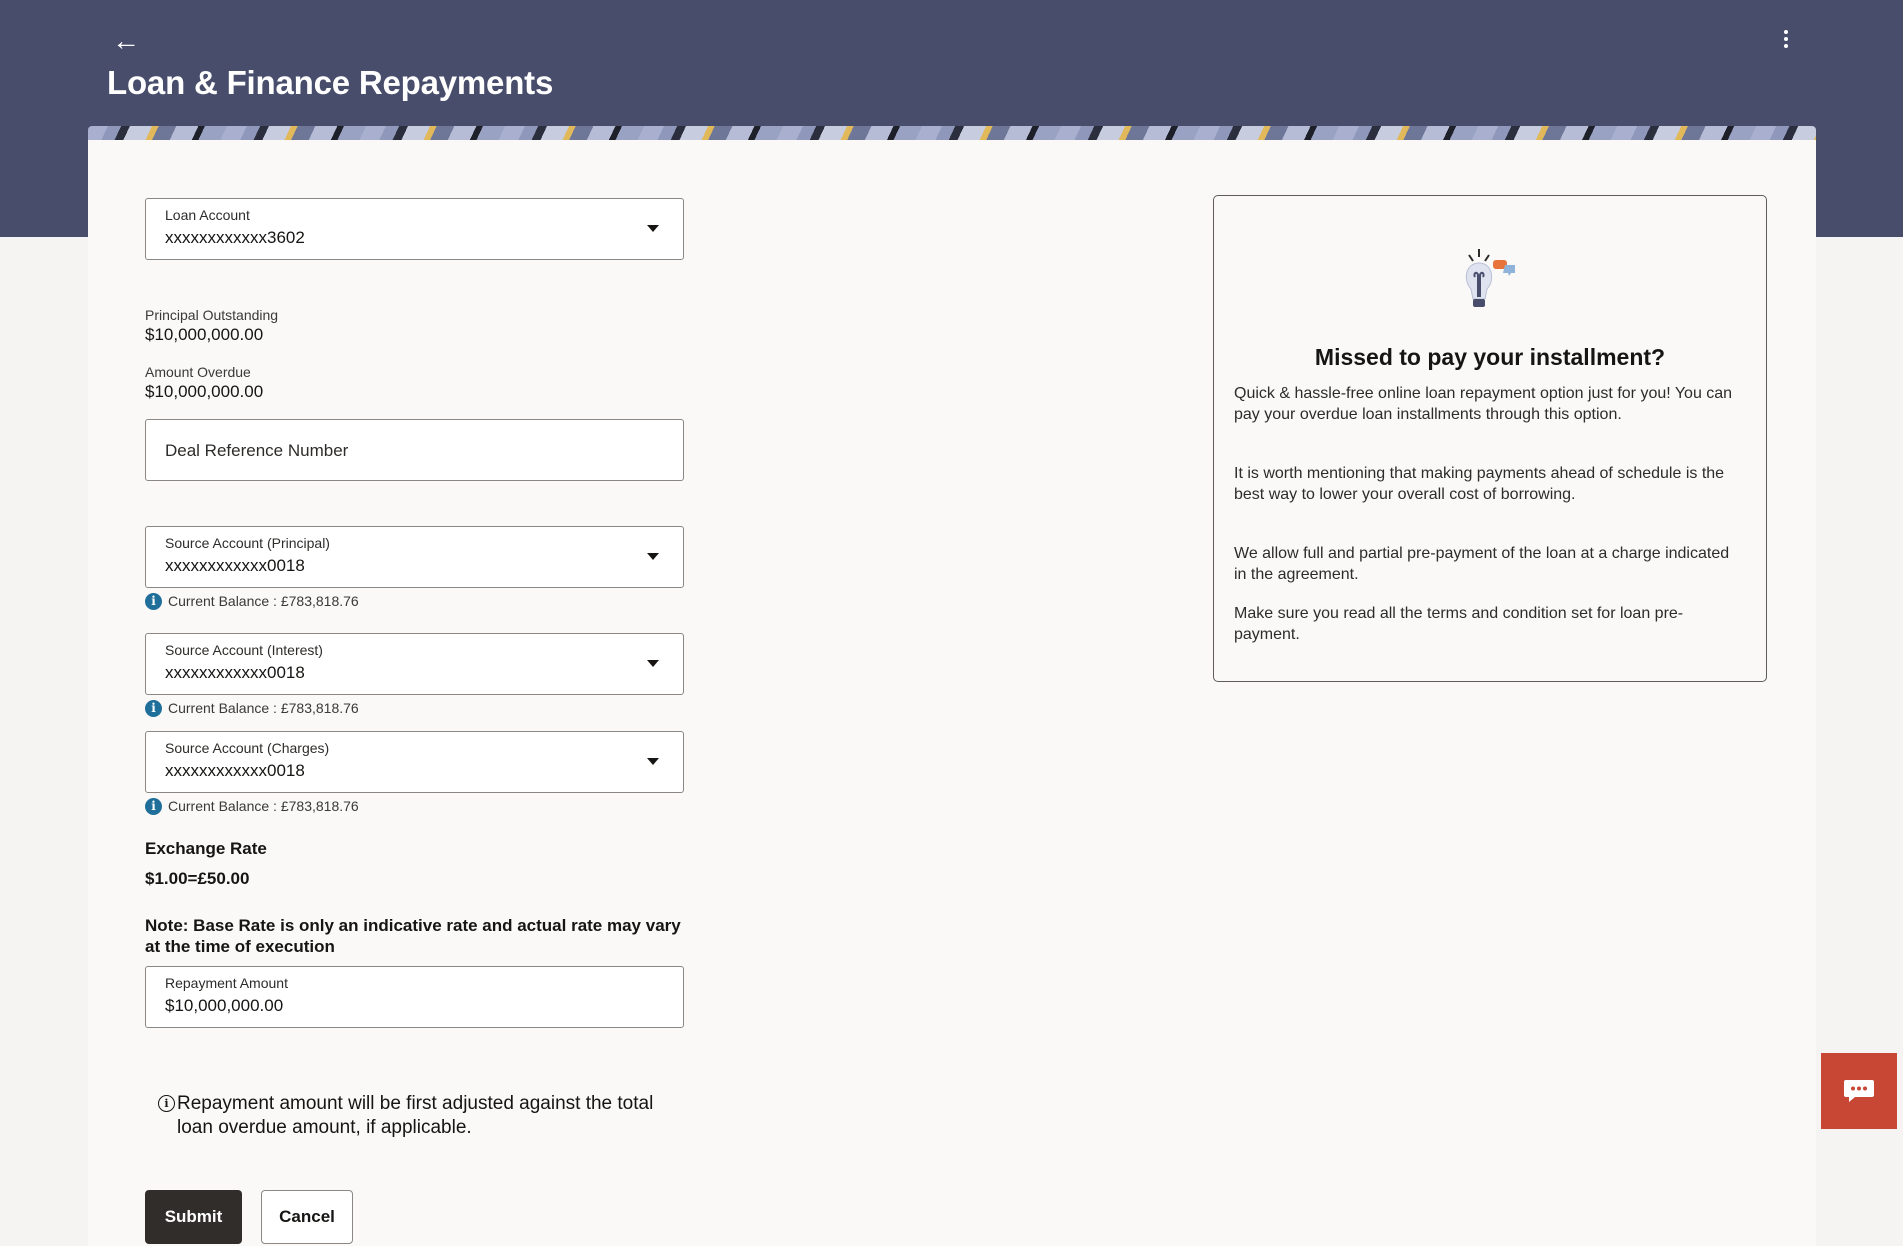 The height and width of the screenshot is (1246, 1903). I want to click on chat-icon, so click(1859, 1091).